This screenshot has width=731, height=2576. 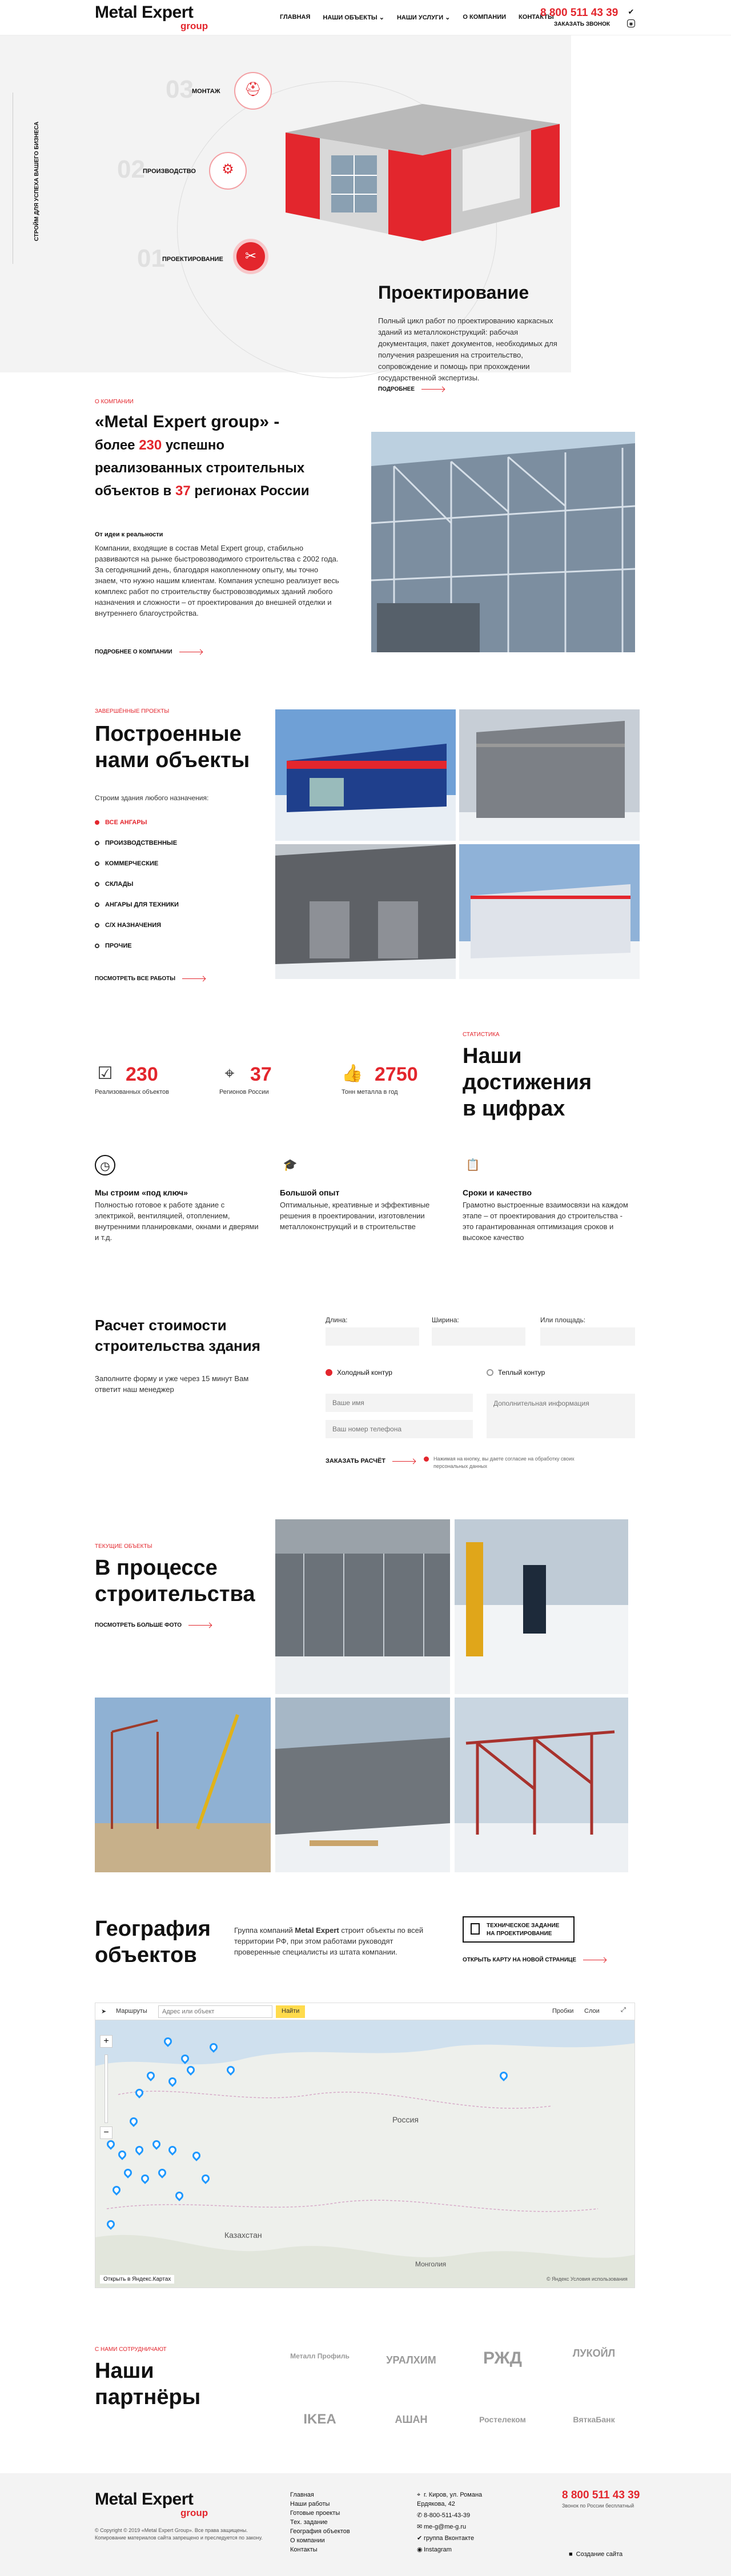 I want to click on nav-home: Главная, so click(x=295, y=17).